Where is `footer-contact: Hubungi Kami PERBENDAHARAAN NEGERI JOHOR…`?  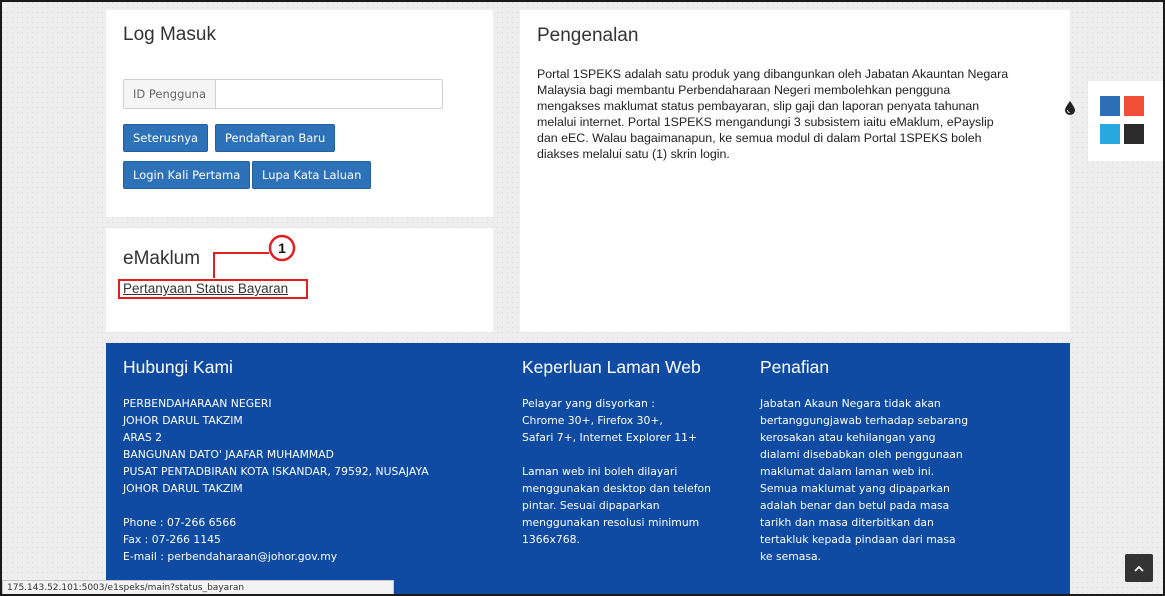 footer-contact: Hubungi Kami PERBENDAHARAAN NEGERI JOHOR… is located at coordinates (276, 461).